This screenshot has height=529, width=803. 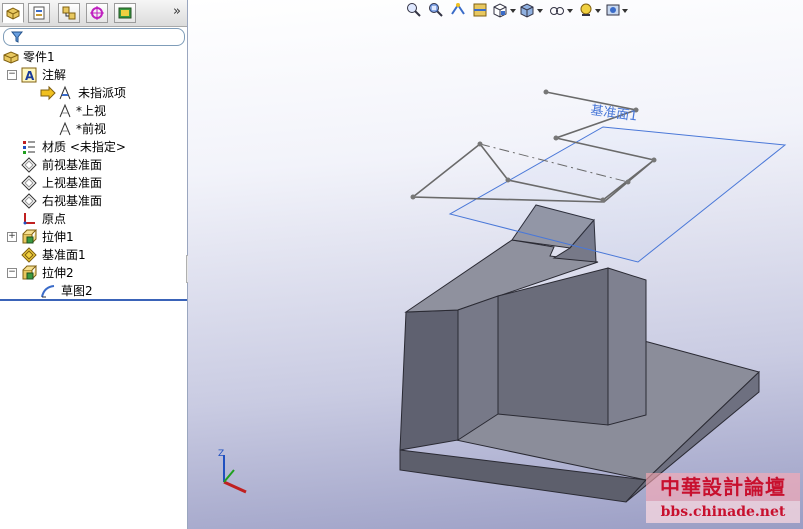 What do you see at coordinates (65, 92) in the screenshot?
I see `unassigned-items-icon` at bounding box center [65, 92].